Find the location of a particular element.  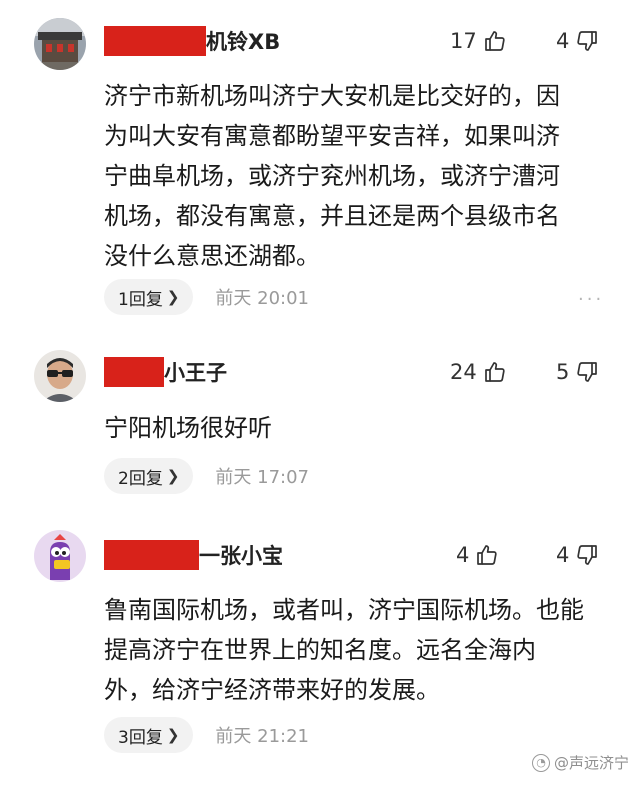

reply-button: 2回复 ❯ is located at coordinates (149, 476).